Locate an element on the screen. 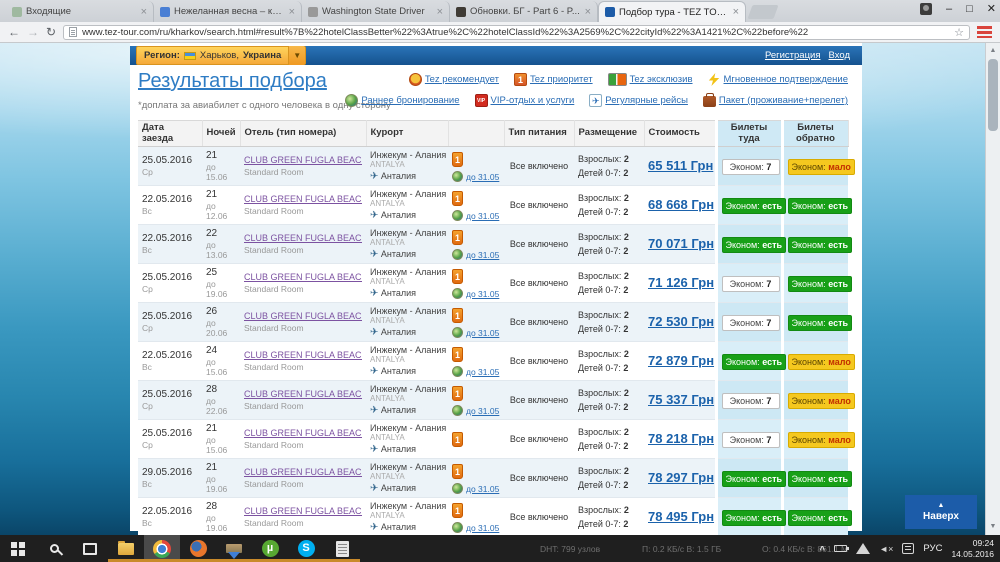  taskbar-chrome-button is located at coordinates (162, 548).